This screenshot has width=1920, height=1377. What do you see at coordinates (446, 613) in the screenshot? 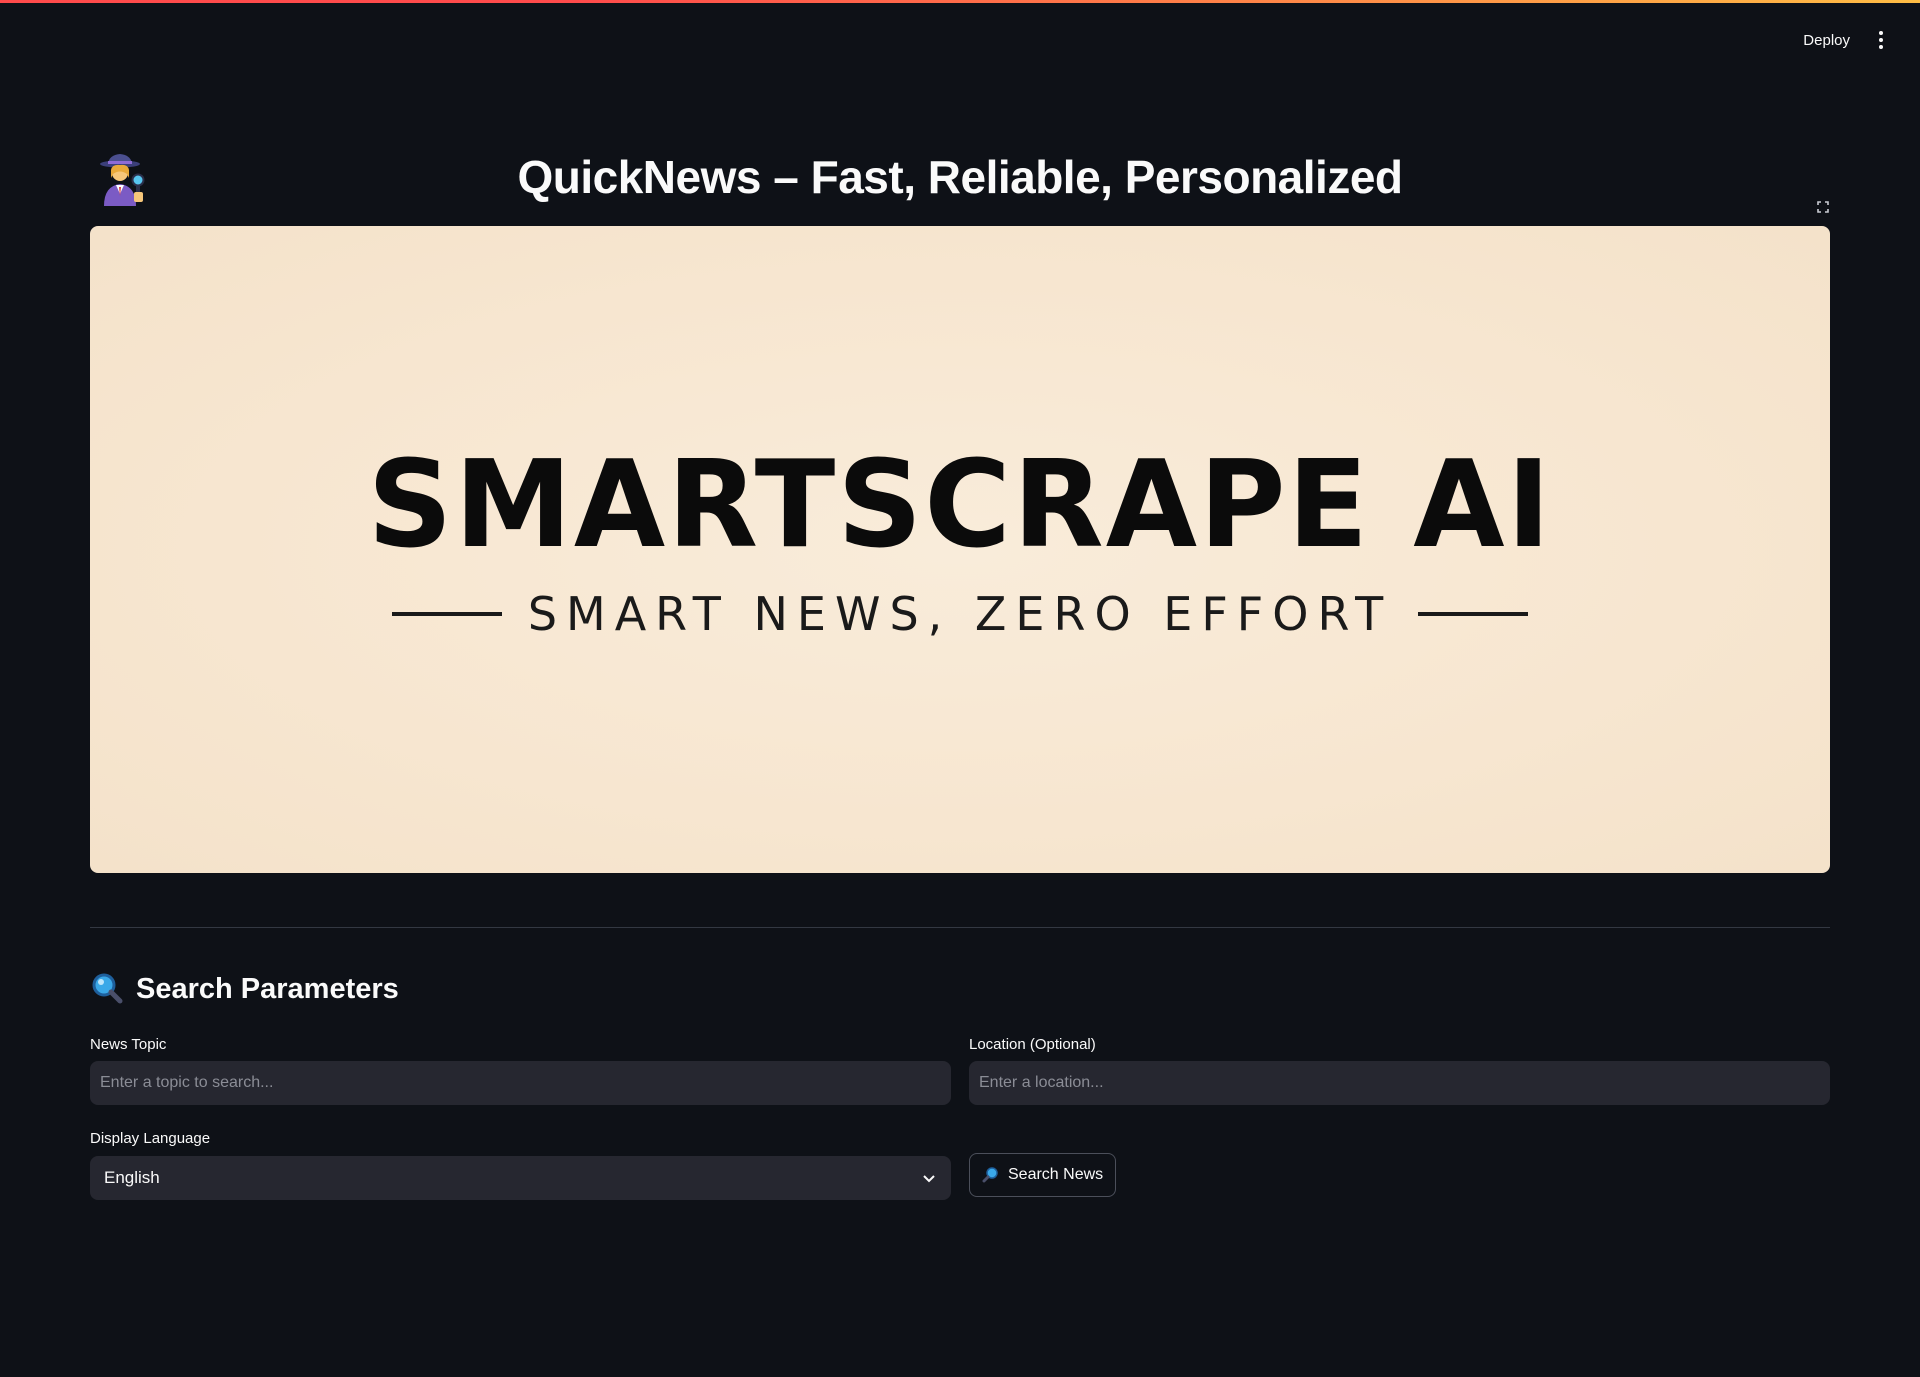
I see `tagline-rule-left` at bounding box center [446, 613].